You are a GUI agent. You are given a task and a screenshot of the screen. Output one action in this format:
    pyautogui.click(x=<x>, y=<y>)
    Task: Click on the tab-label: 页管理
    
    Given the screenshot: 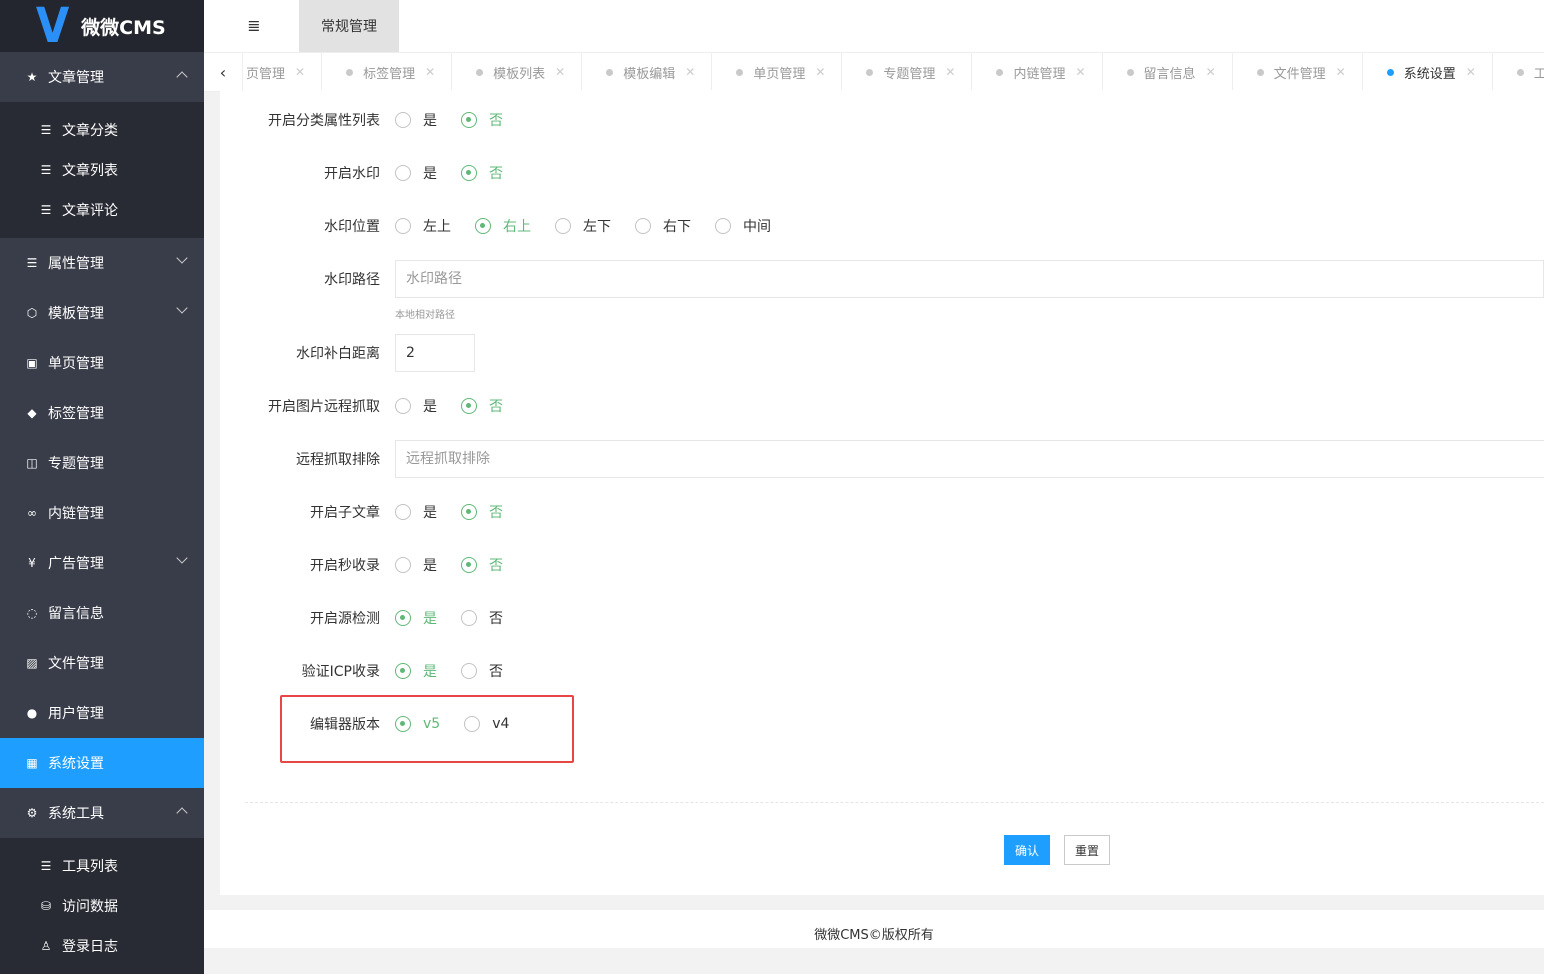 What is the action you would take?
    pyautogui.click(x=266, y=74)
    